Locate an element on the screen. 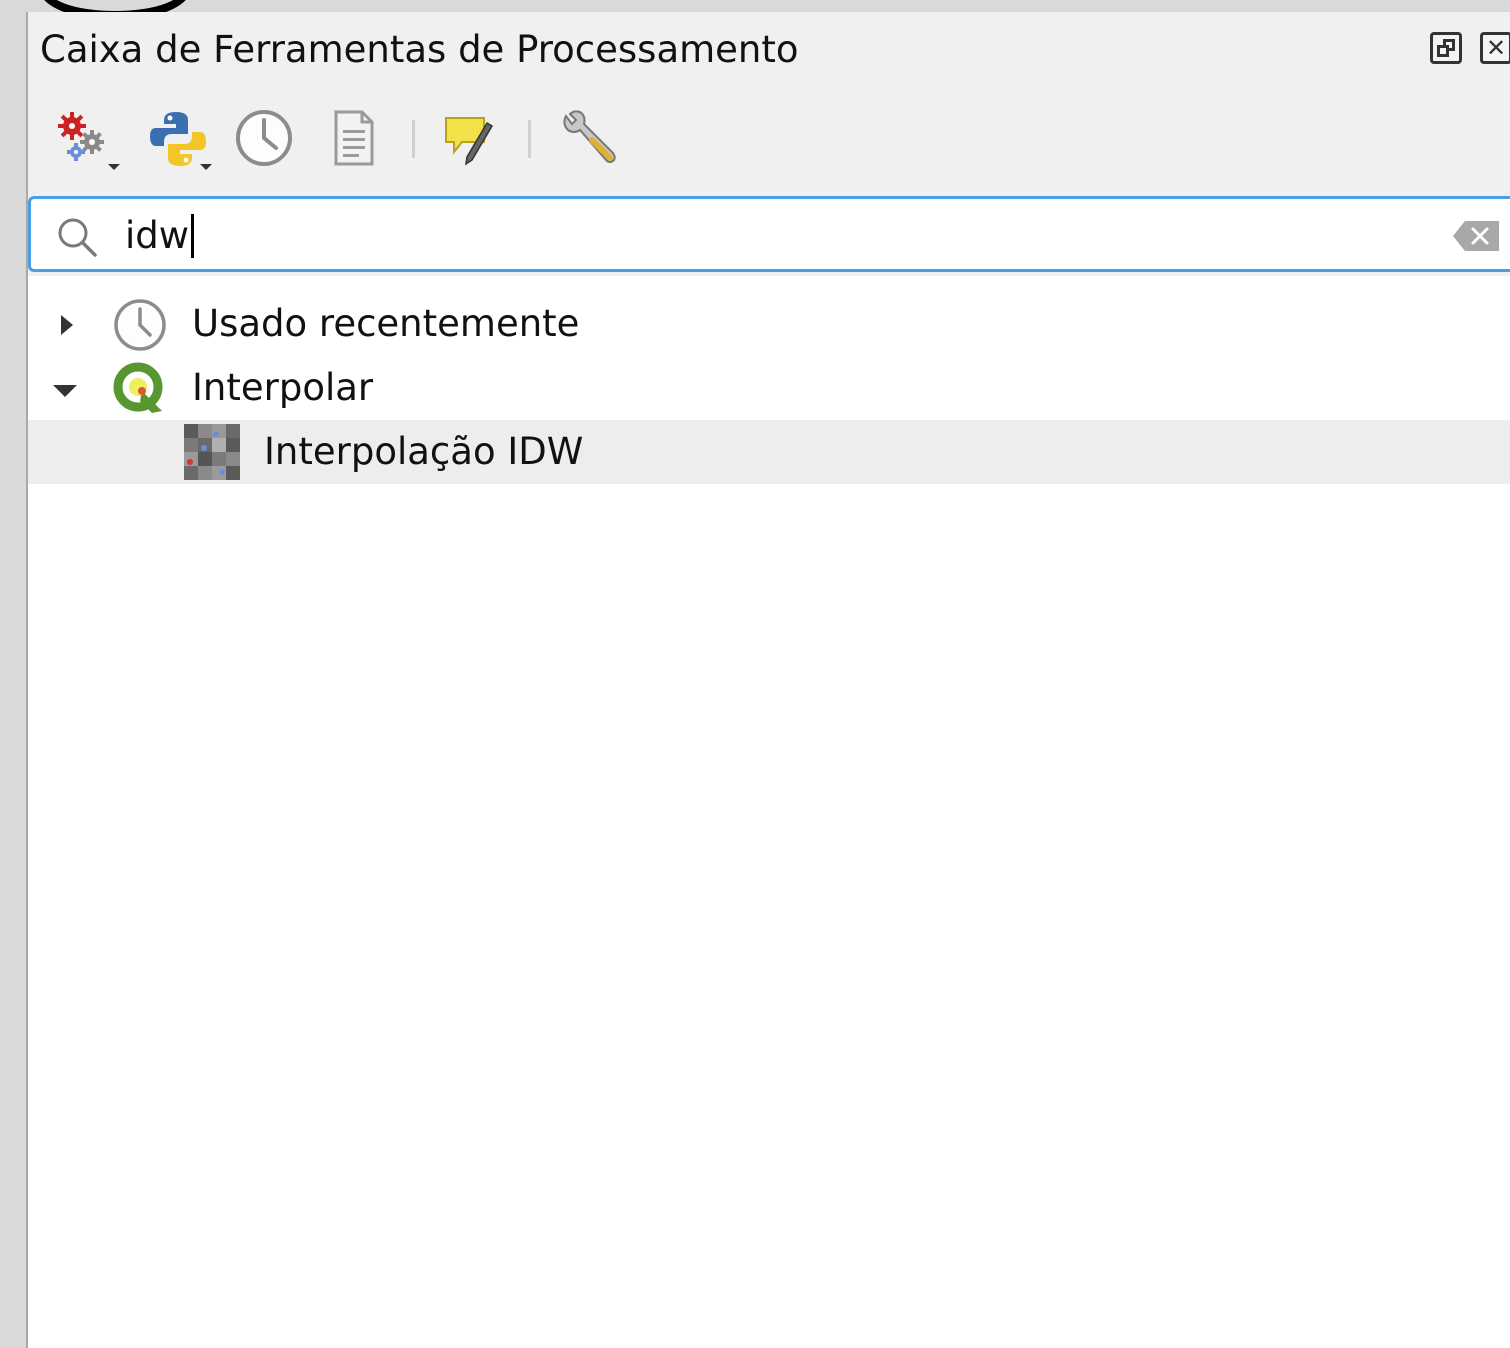 Image resolution: width=1510 pixels, height=1348 pixels. options-wrench-icon is located at coordinates (589, 136).